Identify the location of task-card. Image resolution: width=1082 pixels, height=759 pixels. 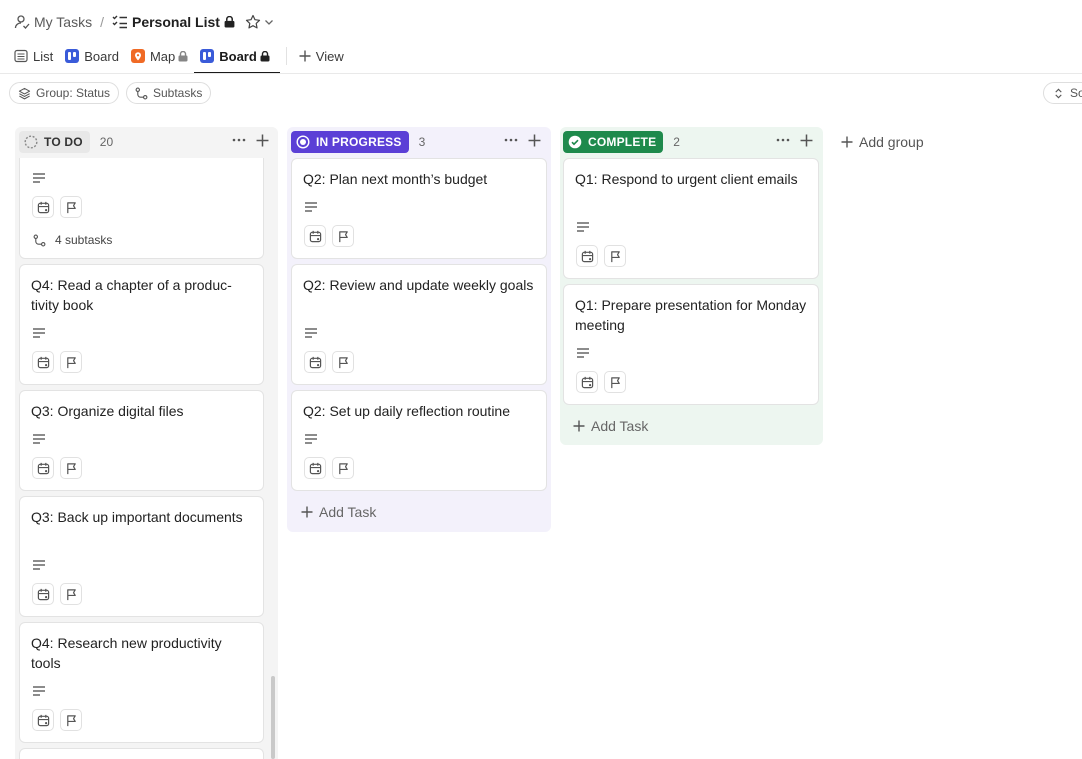
(141, 753).